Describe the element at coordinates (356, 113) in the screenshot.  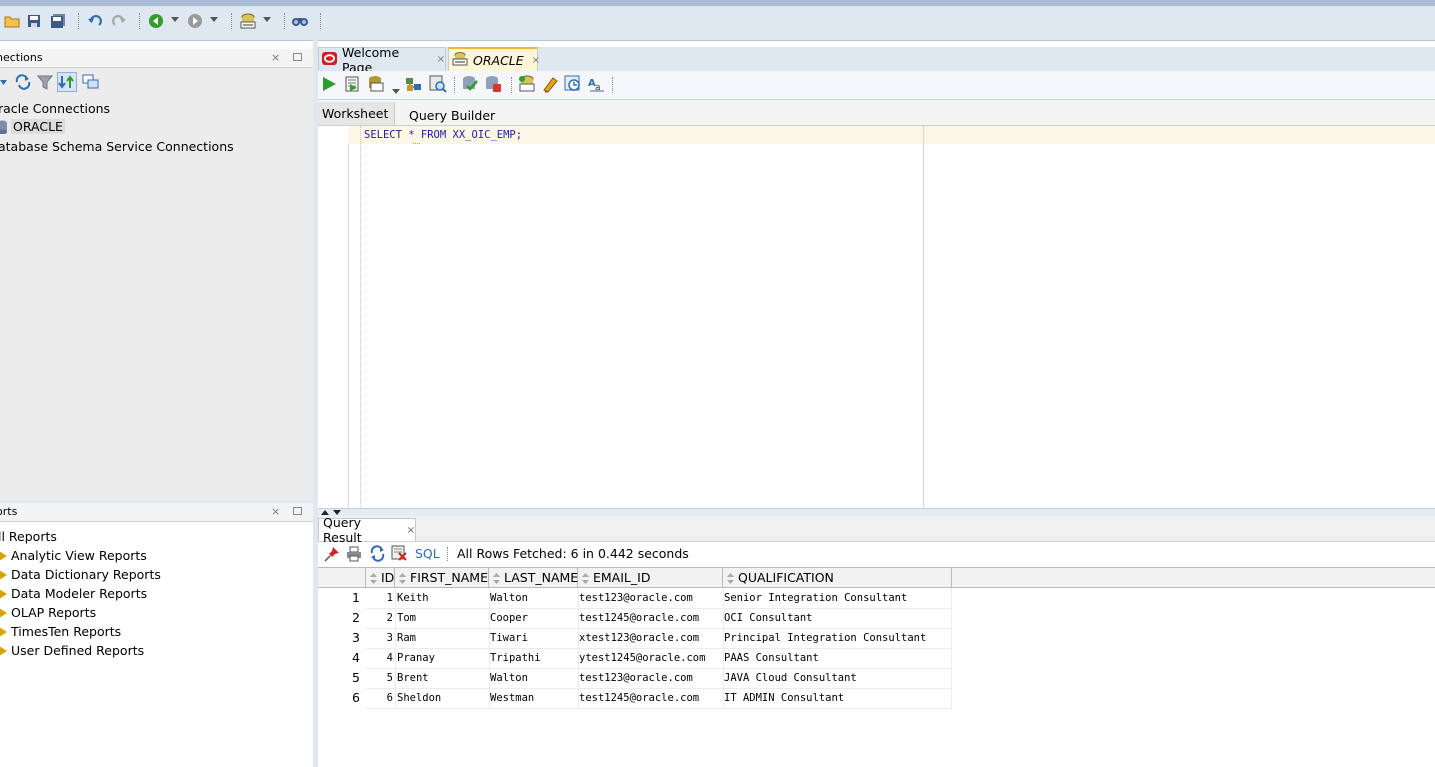
I see `tab-worksheet: Worksheet` at that location.